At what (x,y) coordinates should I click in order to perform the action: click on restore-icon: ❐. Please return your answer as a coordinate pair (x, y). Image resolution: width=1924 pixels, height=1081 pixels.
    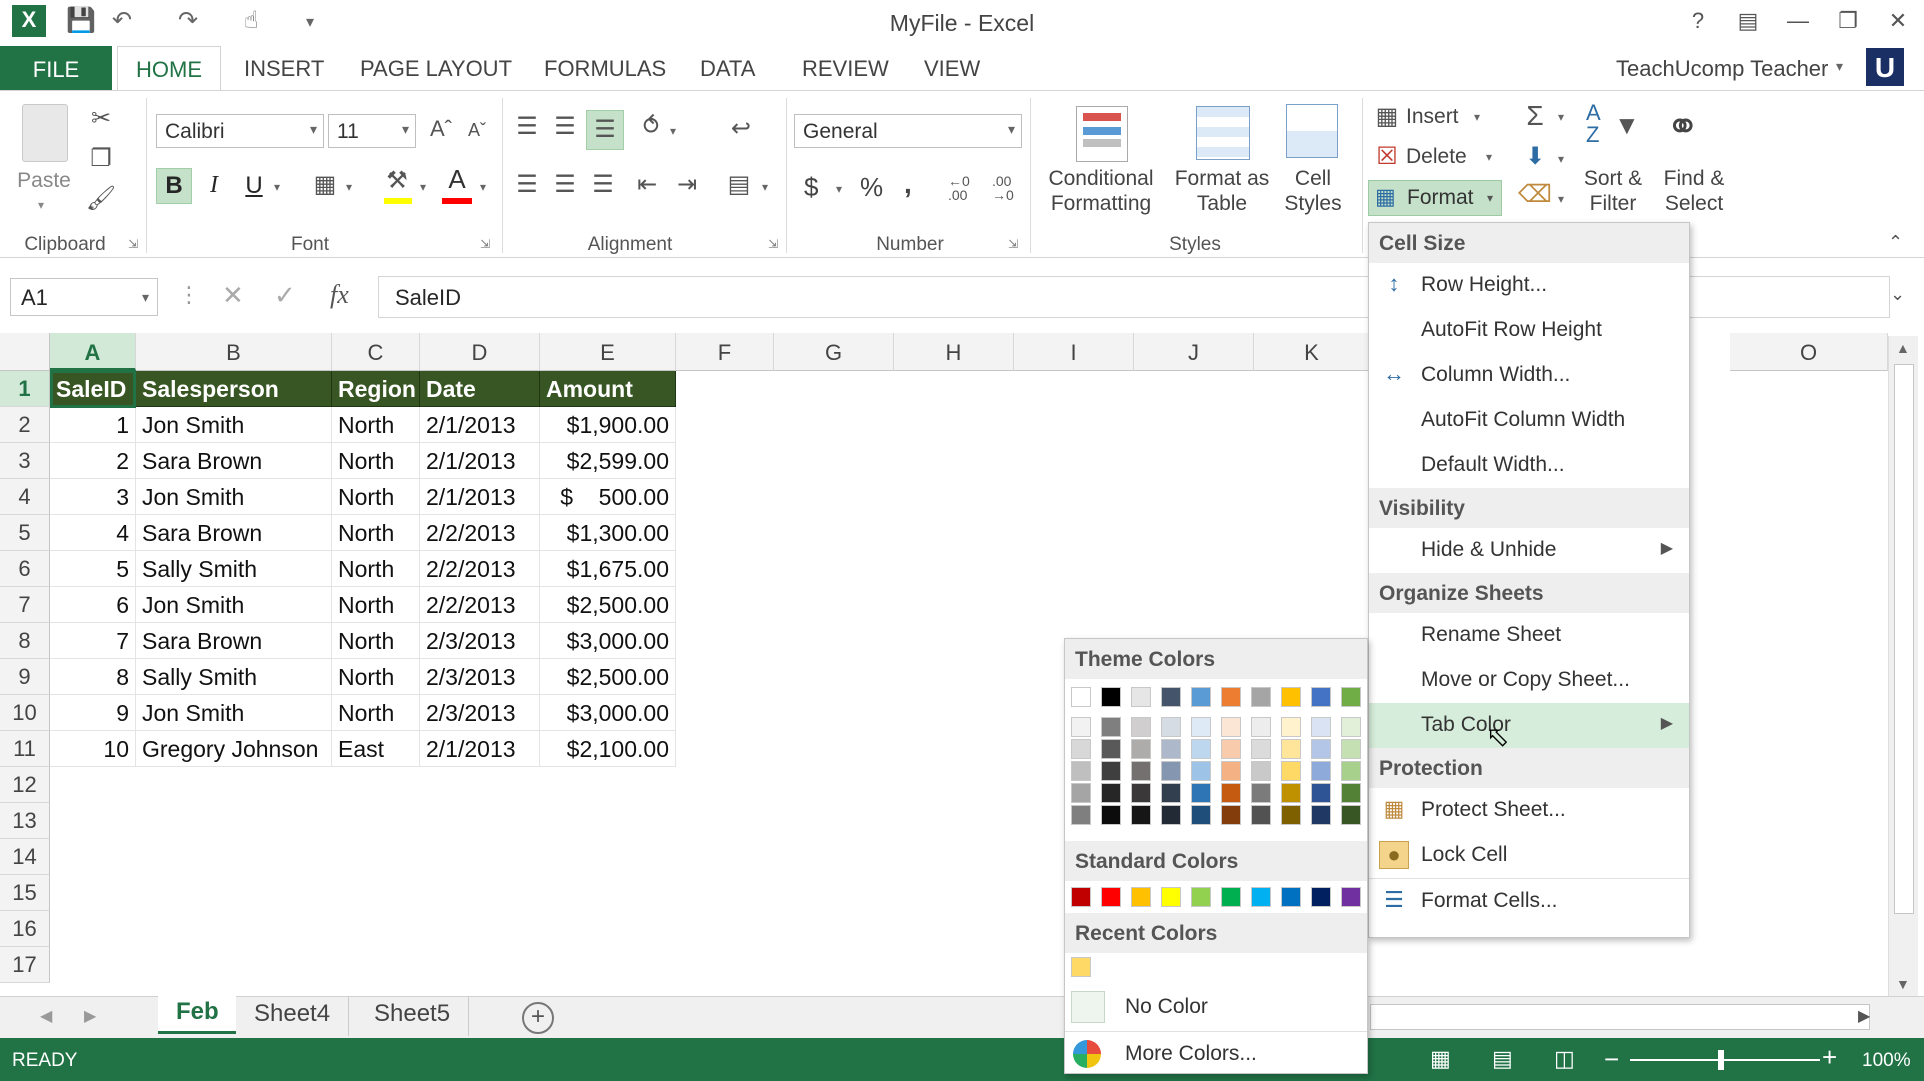
    Looking at the image, I should click on (1848, 21).